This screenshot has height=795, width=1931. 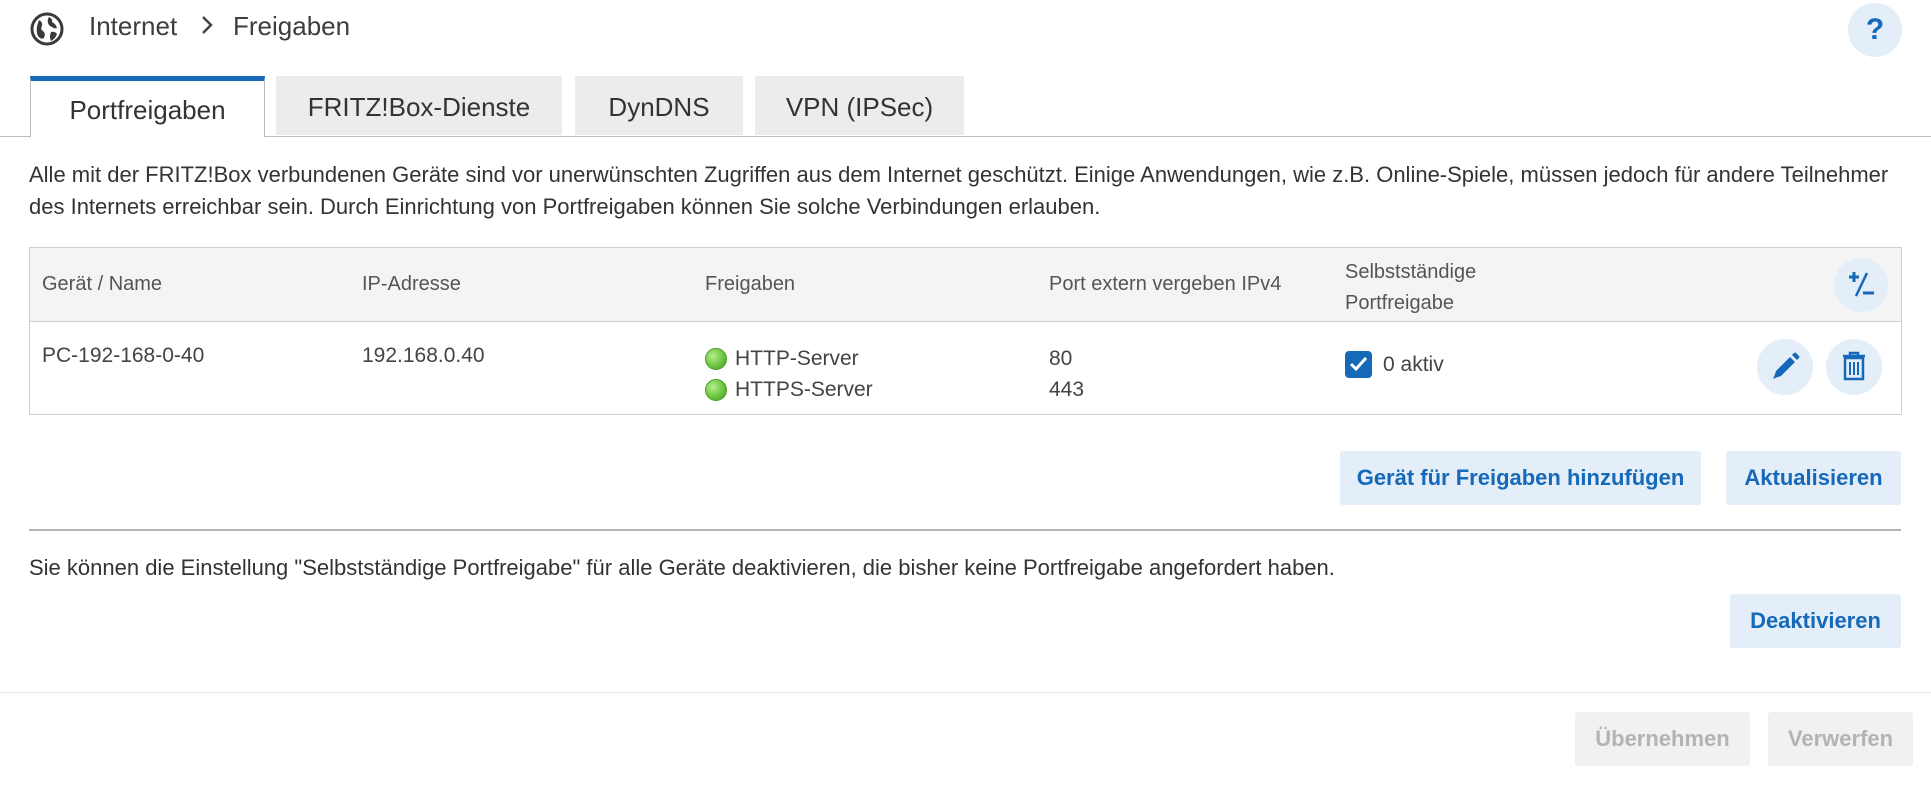 I want to click on apply-button: Übernehmen, so click(x=1662, y=739).